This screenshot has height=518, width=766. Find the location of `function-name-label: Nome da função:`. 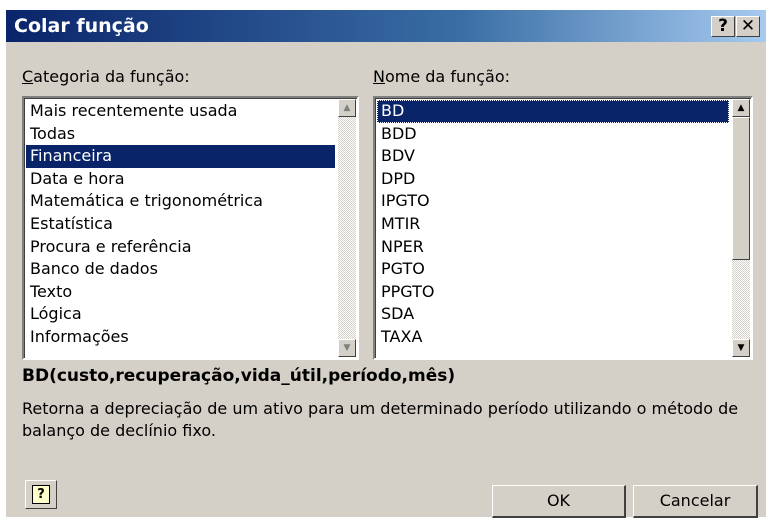

function-name-label: Nome da função: is located at coordinates (441, 76).